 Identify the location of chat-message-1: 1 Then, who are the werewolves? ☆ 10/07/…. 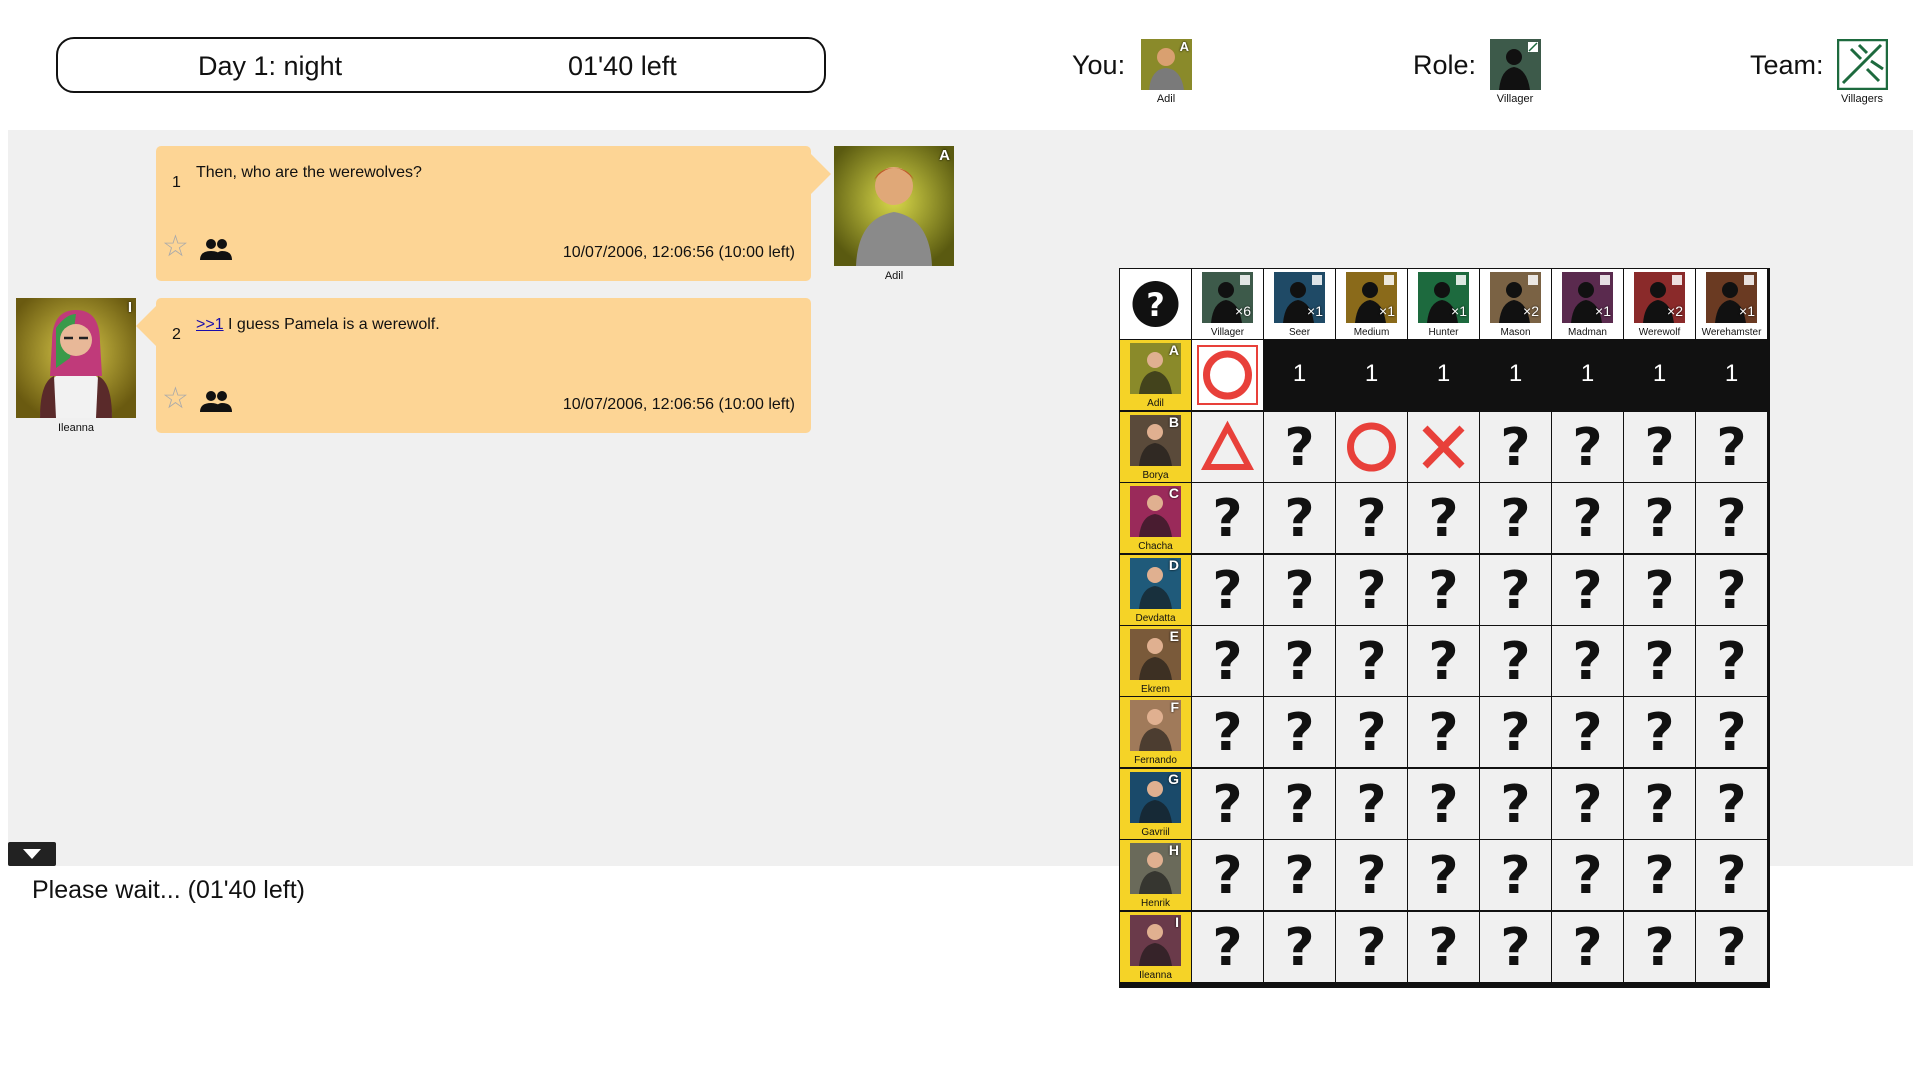
(483, 213).